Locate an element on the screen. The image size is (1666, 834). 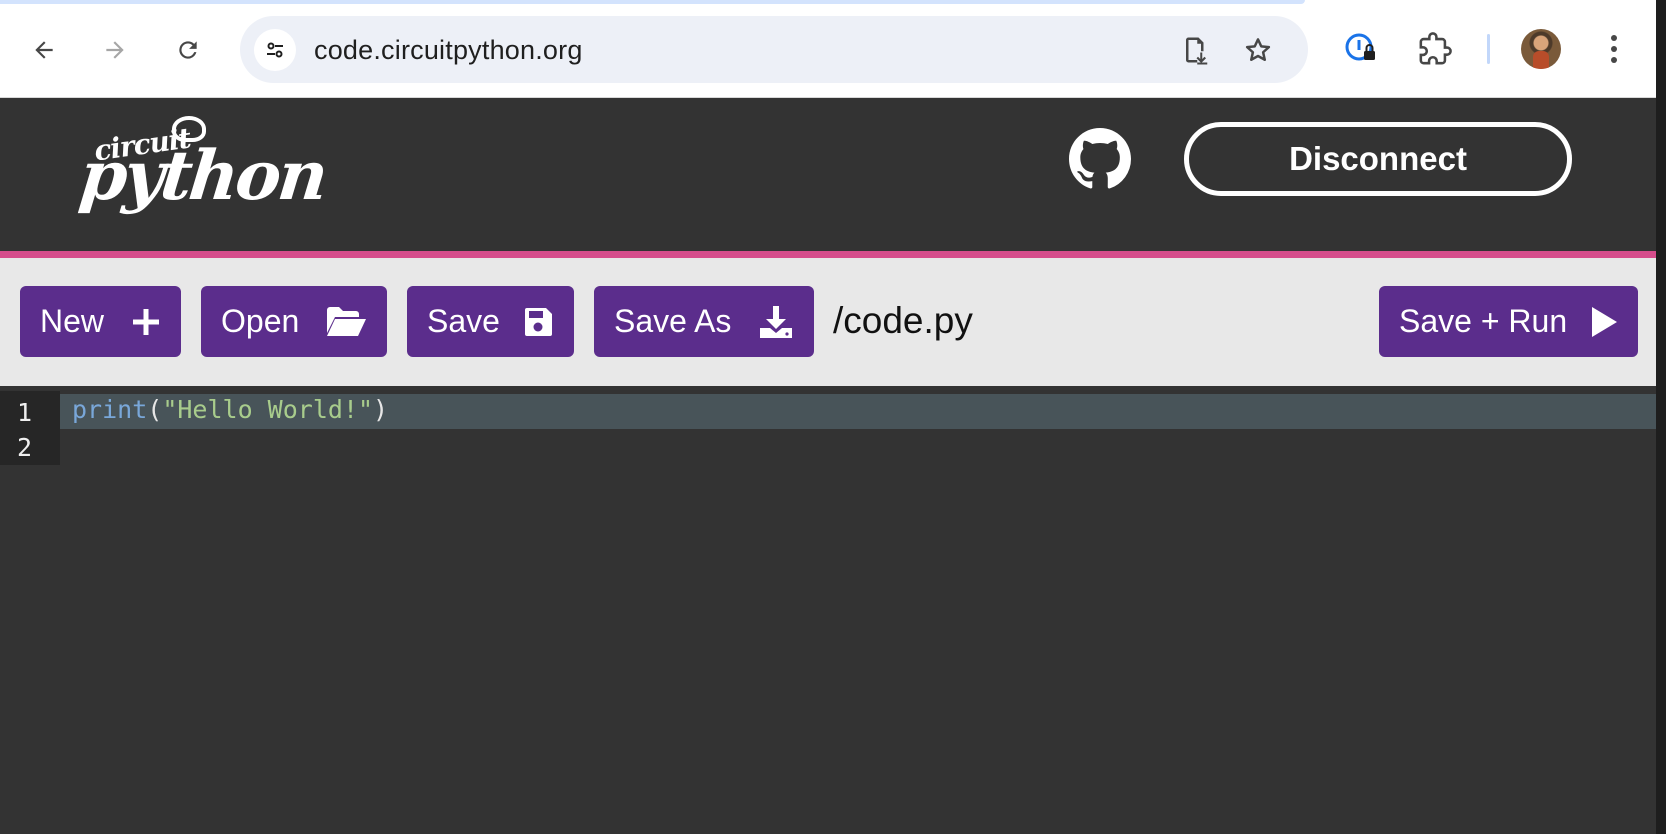
open-button: Open is located at coordinates (294, 321).